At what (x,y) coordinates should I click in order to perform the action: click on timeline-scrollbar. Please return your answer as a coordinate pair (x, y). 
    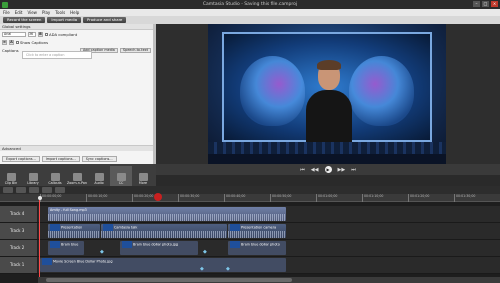
    Looking at the image, I should click on (269, 280).